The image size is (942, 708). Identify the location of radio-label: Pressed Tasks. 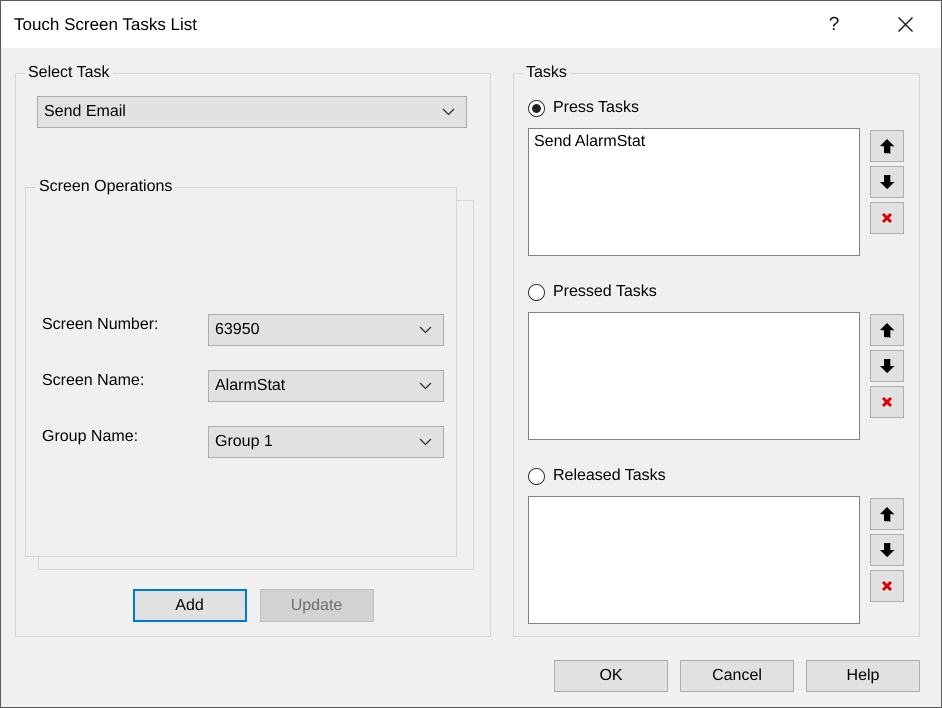
(605, 292).